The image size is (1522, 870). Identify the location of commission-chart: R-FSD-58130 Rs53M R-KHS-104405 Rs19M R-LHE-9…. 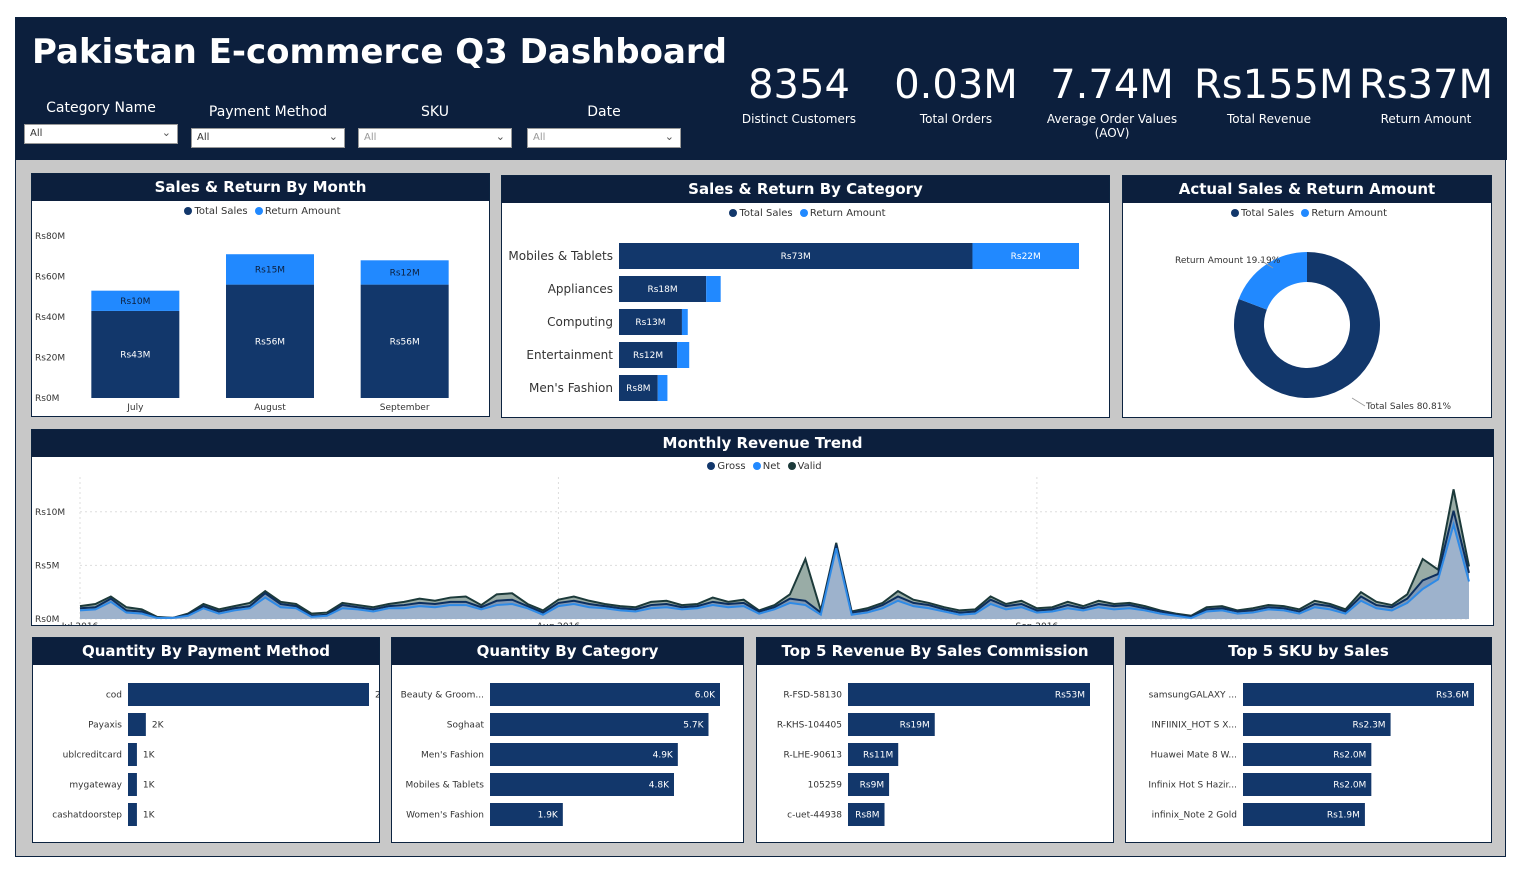
(933, 754).